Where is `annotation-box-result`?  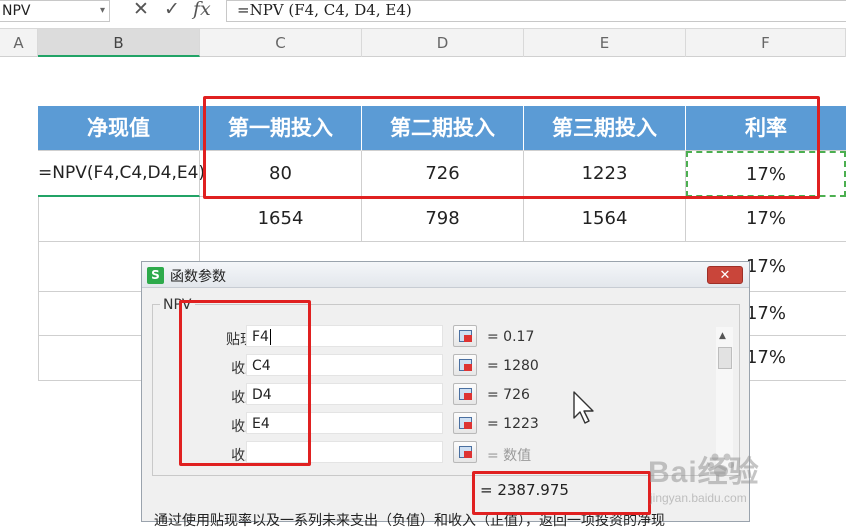 annotation-box-result is located at coordinates (561, 493).